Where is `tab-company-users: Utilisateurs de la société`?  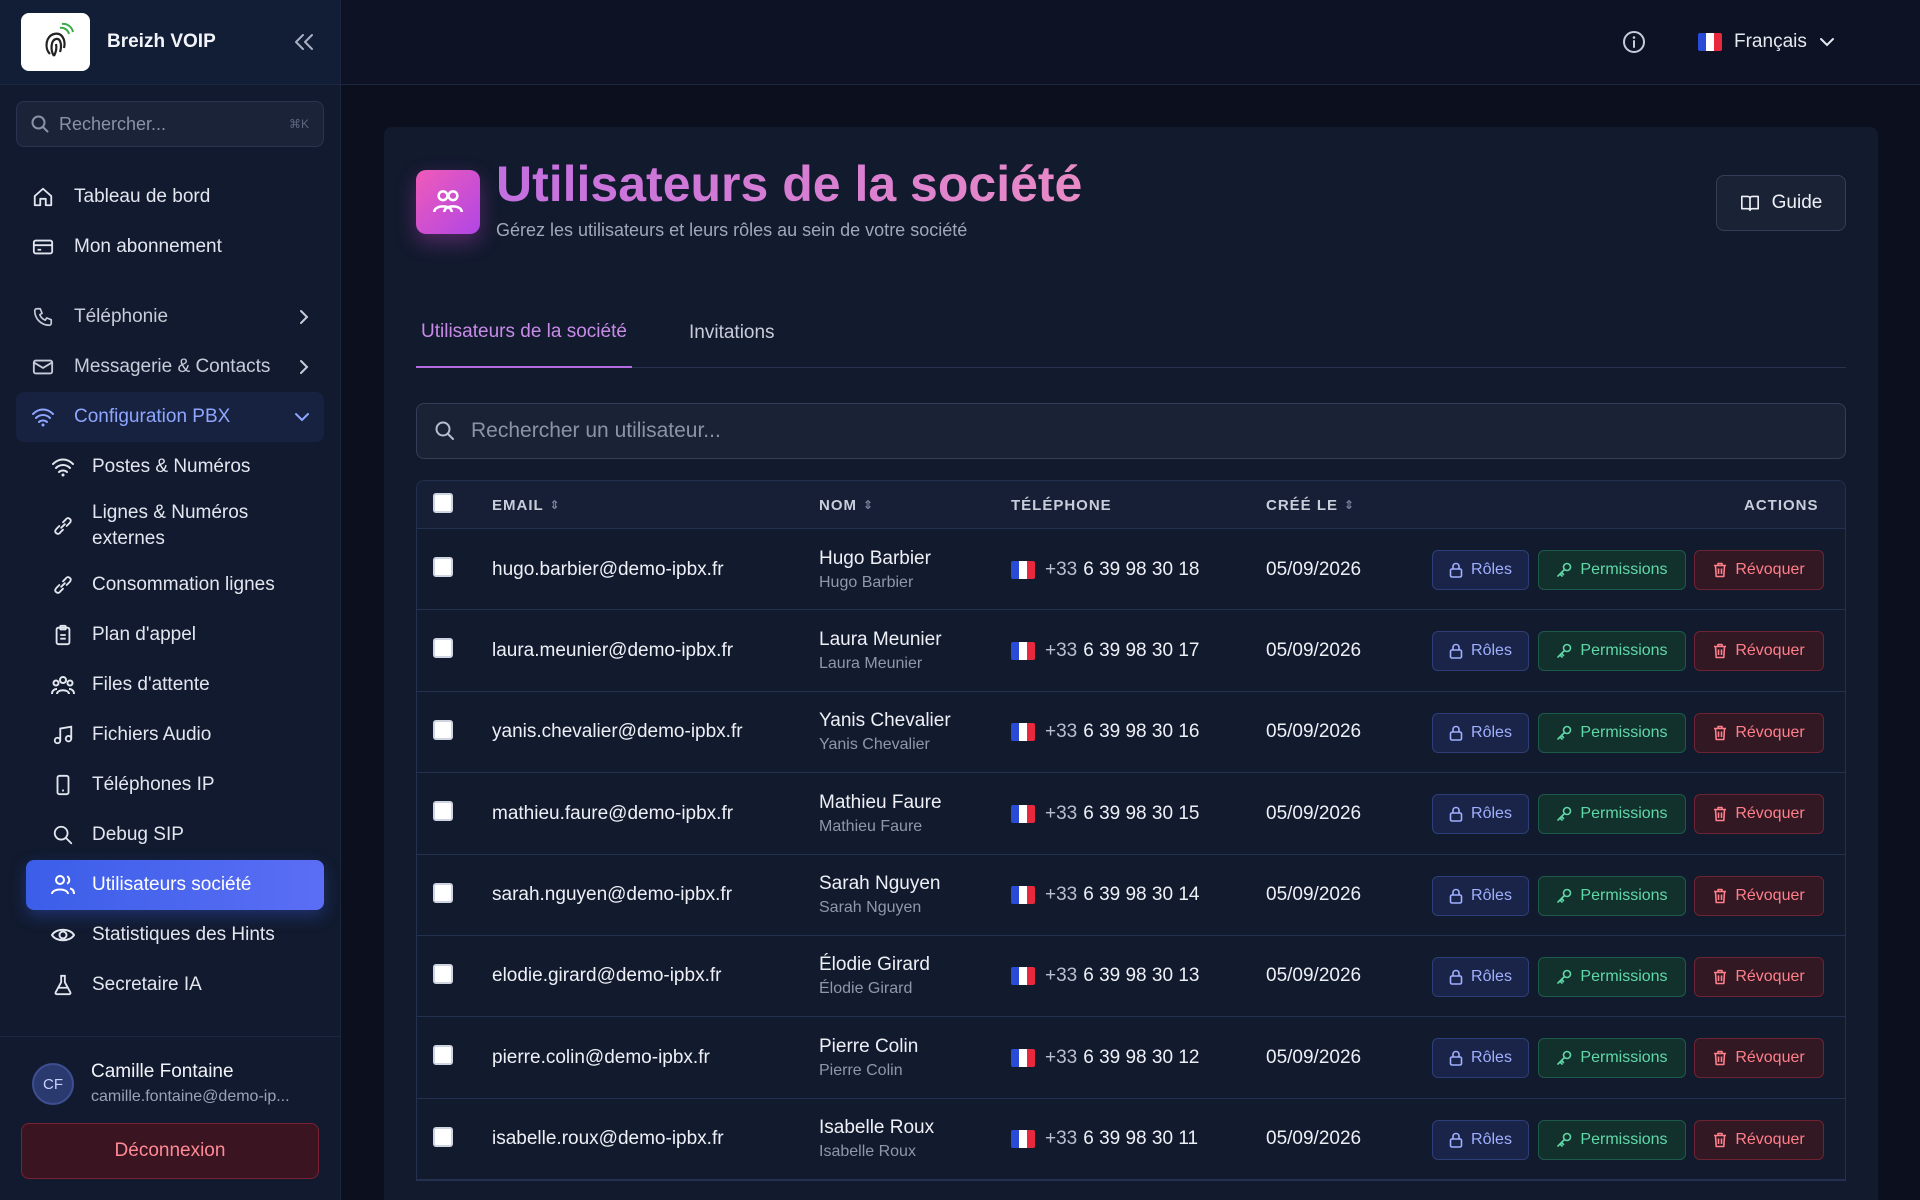 tab-company-users: Utilisateurs de la société is located at coordinates (524, 332).